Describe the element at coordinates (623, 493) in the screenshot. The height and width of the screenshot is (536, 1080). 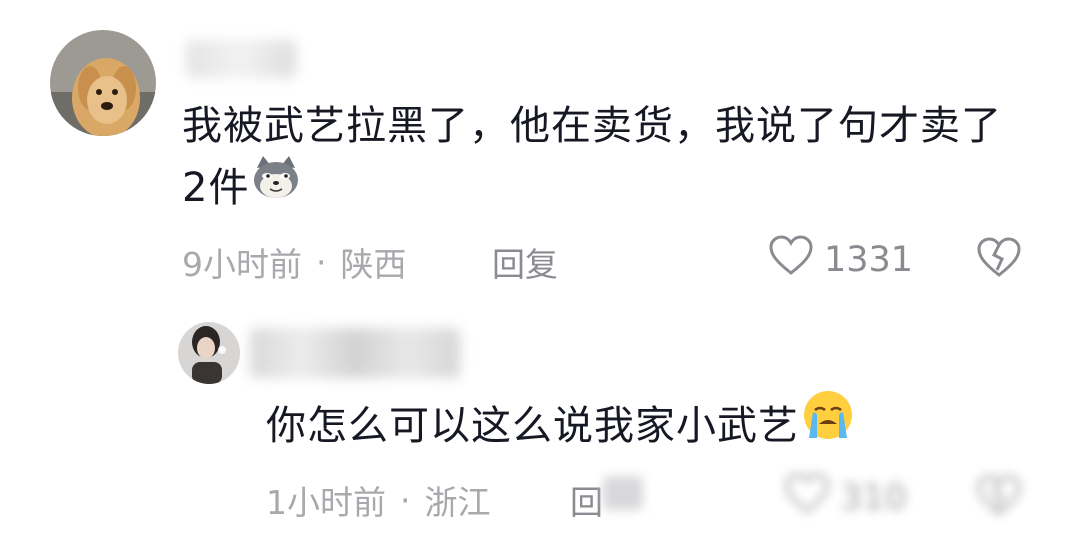
I see `reply-label-blurred` at that location.